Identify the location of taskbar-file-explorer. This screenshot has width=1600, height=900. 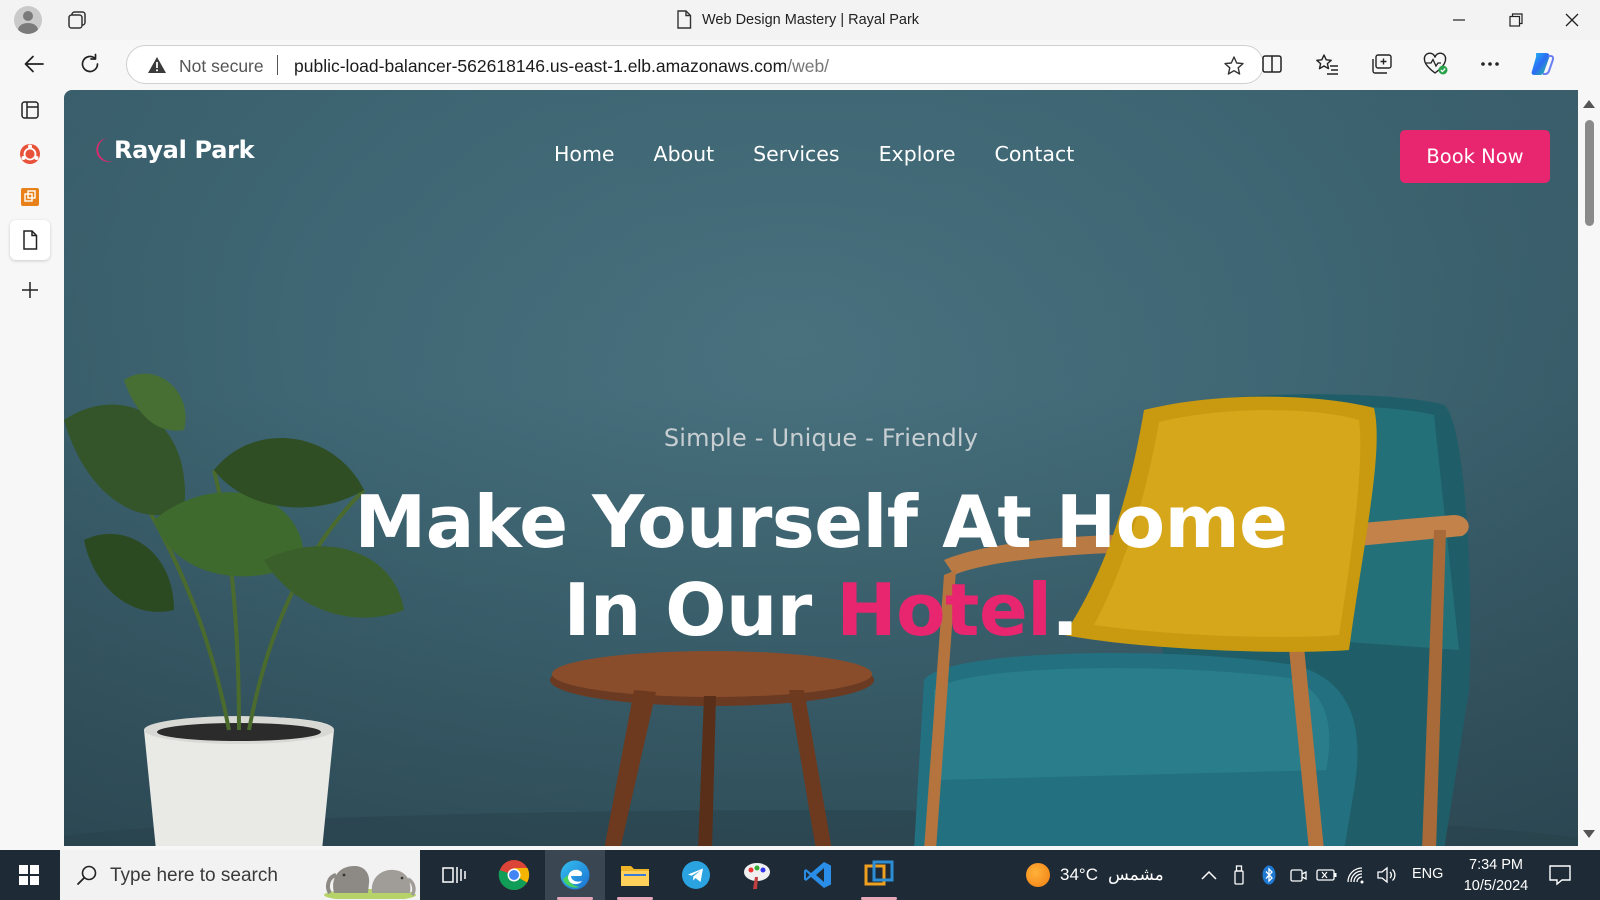
(635, 875).